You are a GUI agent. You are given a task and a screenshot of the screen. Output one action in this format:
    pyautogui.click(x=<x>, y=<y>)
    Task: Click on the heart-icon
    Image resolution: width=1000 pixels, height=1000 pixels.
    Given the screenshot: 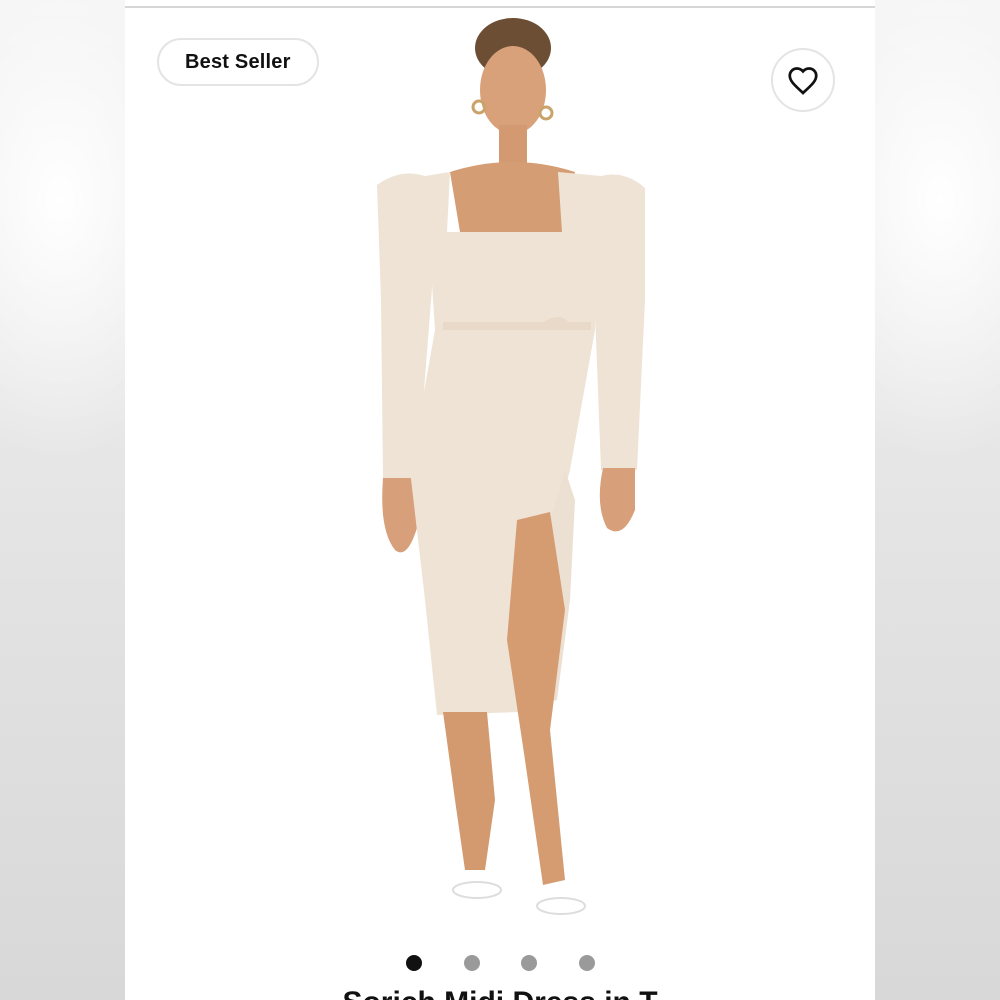 What is the action you would take?
    pyautogui.click(x=803, y=81)
    